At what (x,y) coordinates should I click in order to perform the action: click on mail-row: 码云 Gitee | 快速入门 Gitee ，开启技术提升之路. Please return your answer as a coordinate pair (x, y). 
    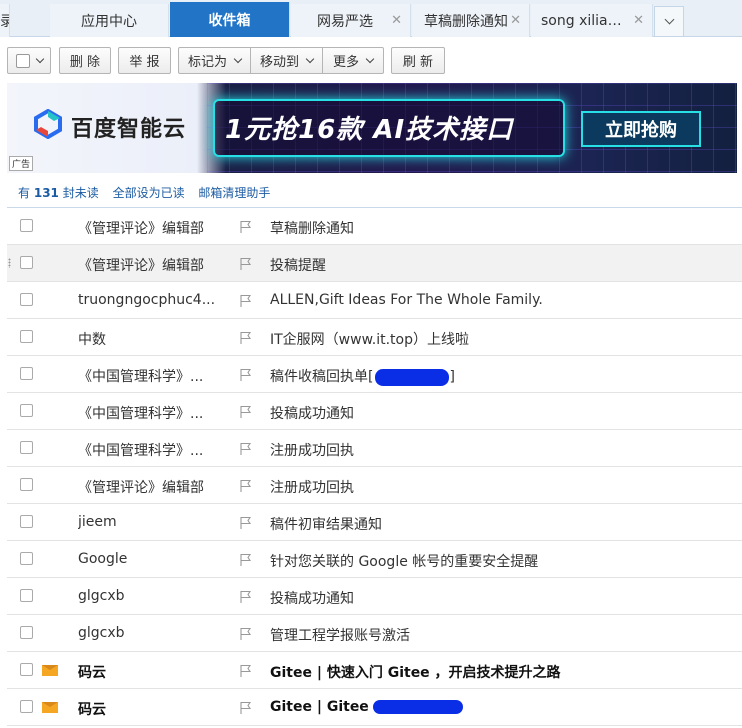
    Looking at the image, I should click on (374, 670).